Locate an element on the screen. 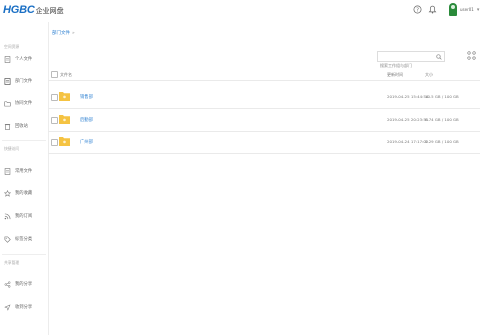 The height and width of the screenshot is (335, 492). user-menu: user01 ▾ is located at coordinates (464, 9).